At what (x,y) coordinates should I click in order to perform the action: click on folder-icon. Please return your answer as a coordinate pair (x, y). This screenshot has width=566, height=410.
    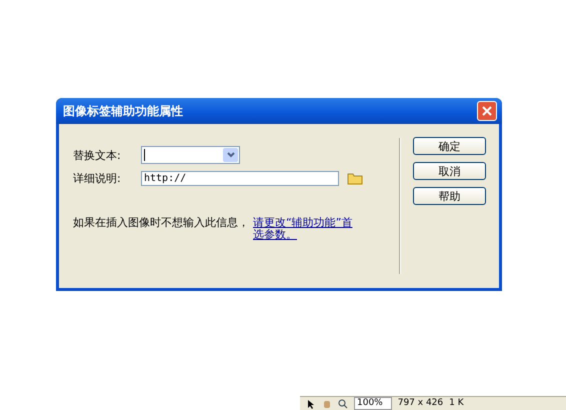
    Looking at the image, I should click on (355, 178).